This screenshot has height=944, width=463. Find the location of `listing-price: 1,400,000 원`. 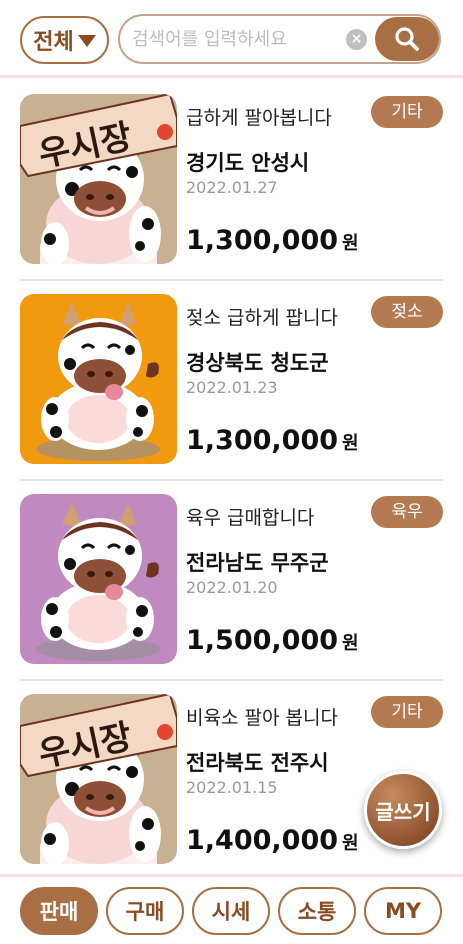

listing-price: 1,400,000 원 is located at coordinates (272, 840).